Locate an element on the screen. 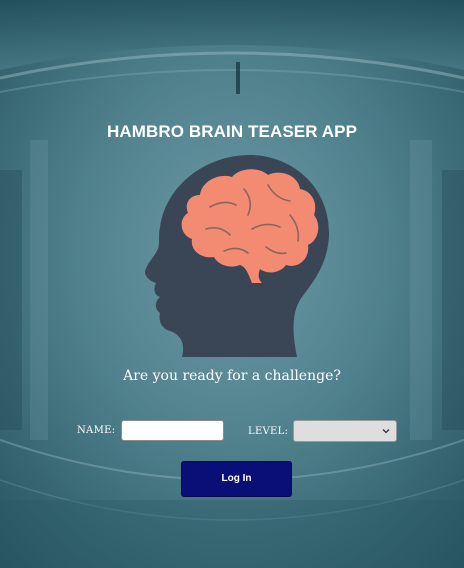 Image resolution: width=464 pixels, height=568 pixels. login-button: Log In is located at coordinates (236, 479).